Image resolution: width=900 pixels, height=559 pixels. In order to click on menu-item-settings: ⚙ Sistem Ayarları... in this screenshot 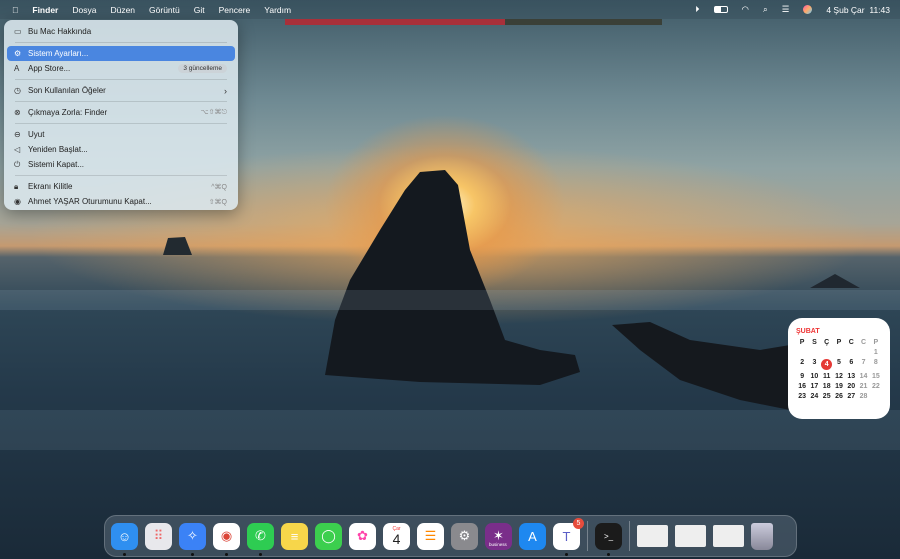, I will do `click(121, 53)`.